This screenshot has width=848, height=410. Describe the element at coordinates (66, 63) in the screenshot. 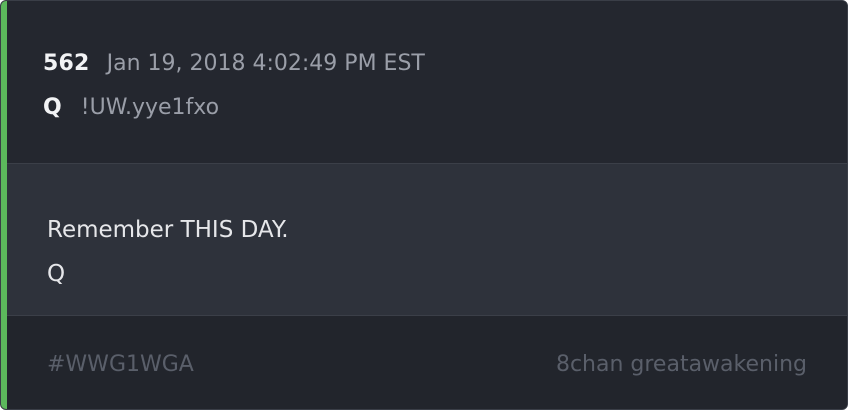

I see `post-number: 562` at that location.